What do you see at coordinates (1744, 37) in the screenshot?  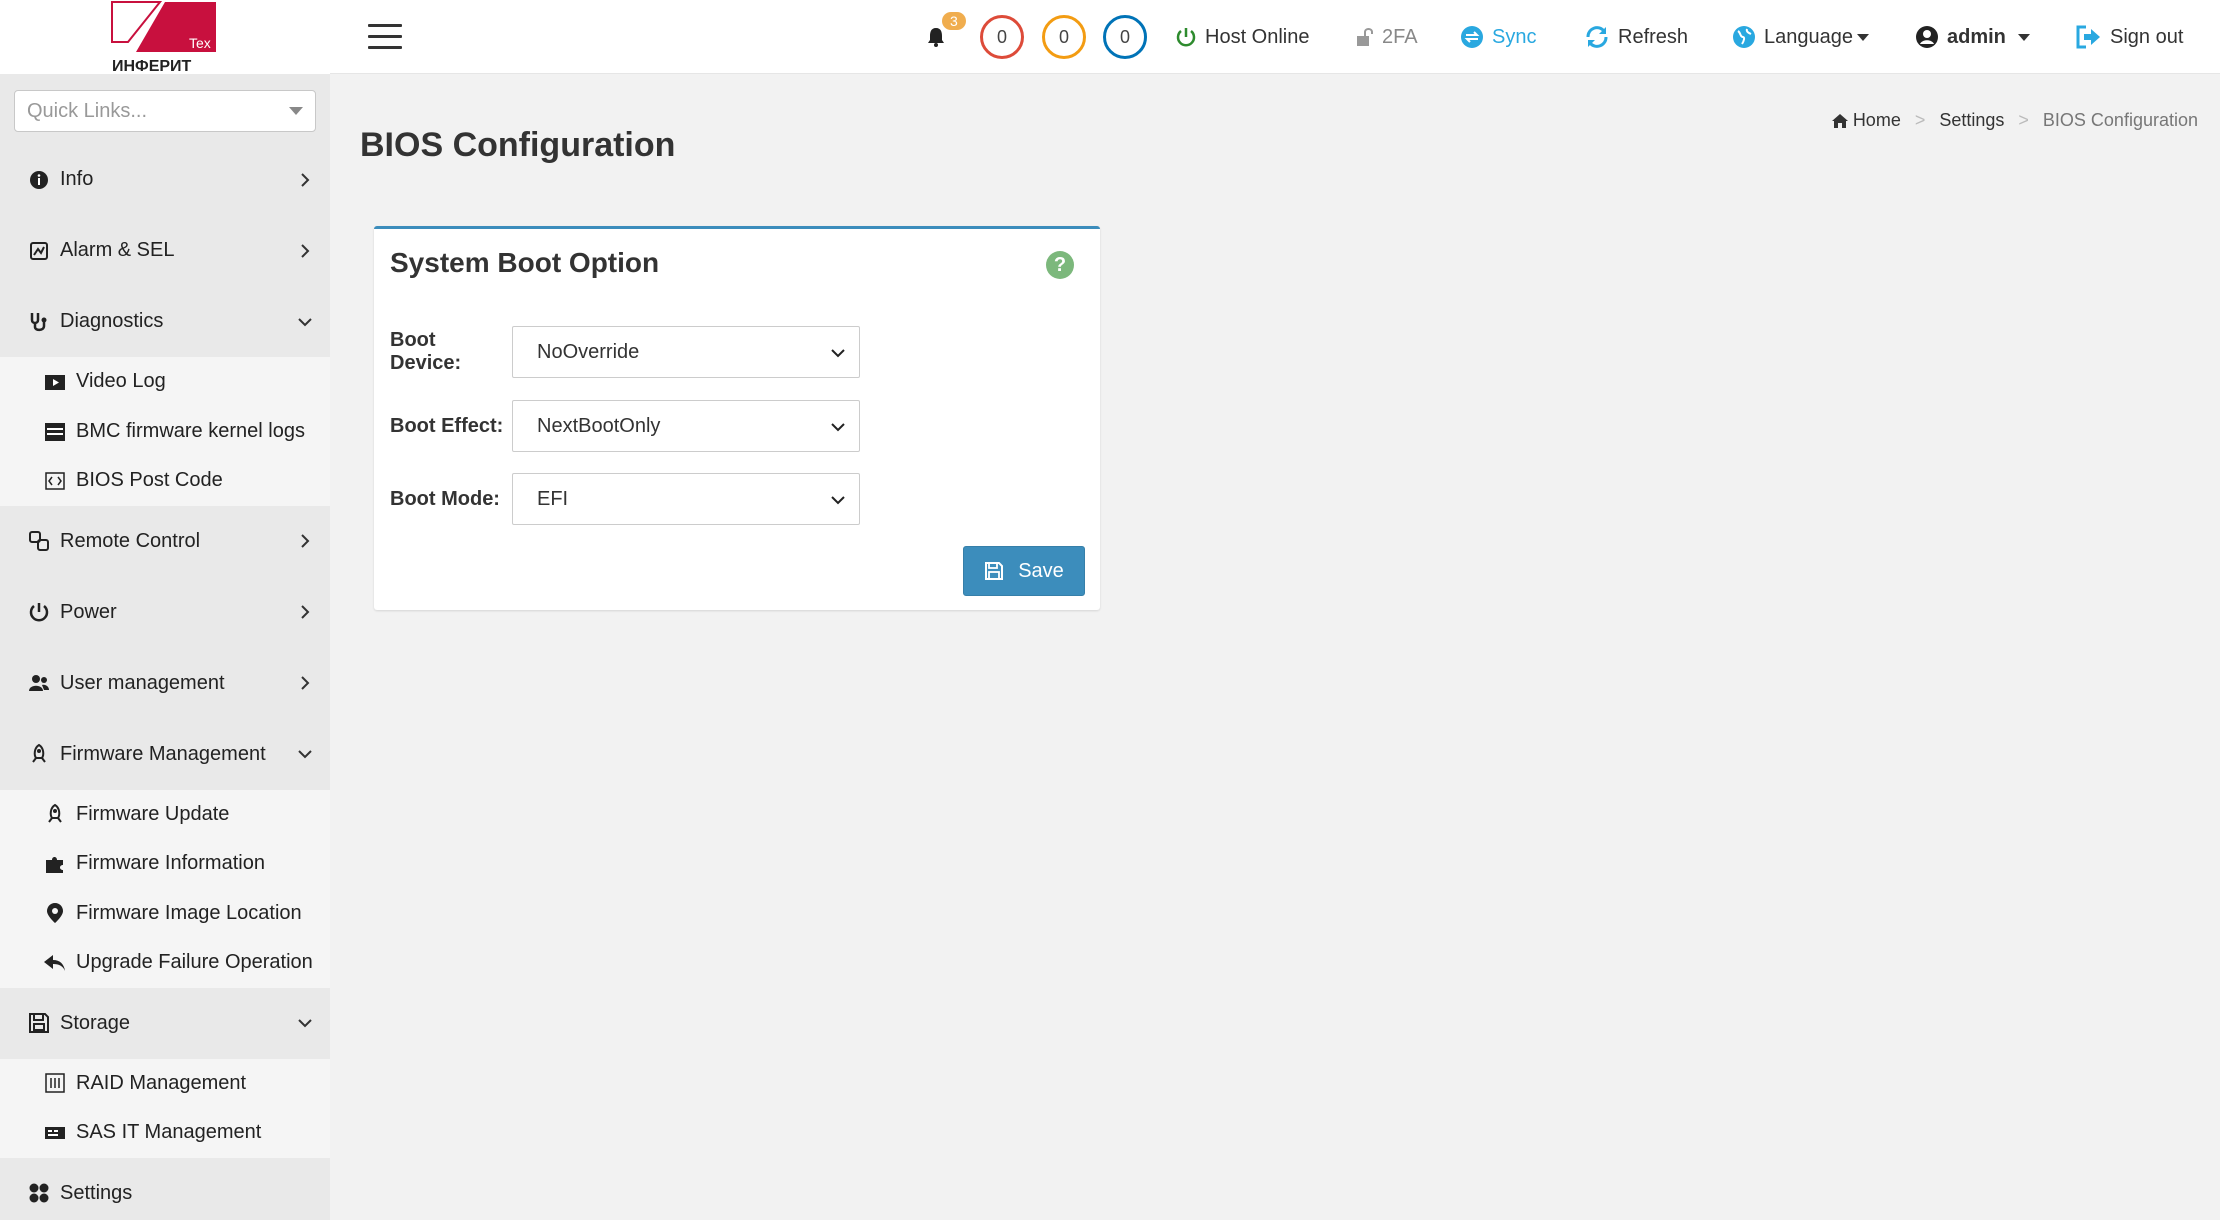 I see `globe-icon` at bounding box center [1744, 37].